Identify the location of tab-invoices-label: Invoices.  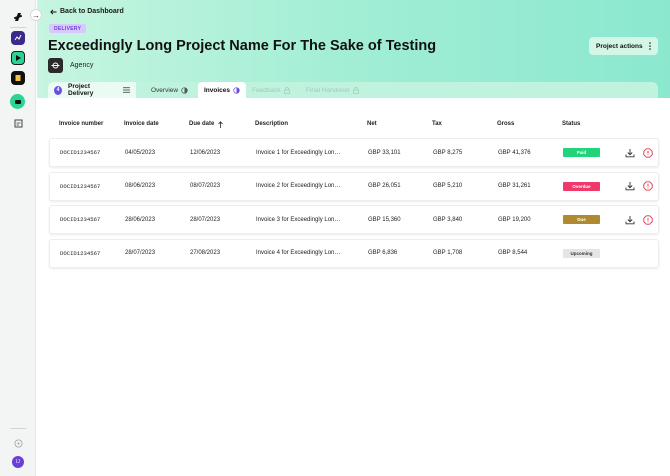
(217, 90).